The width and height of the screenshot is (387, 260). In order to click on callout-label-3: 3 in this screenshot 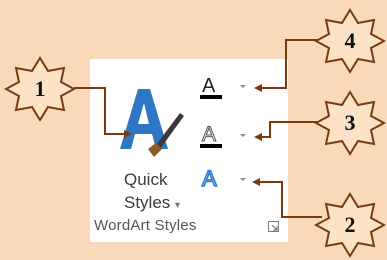, I will do `click(350, 122)`.